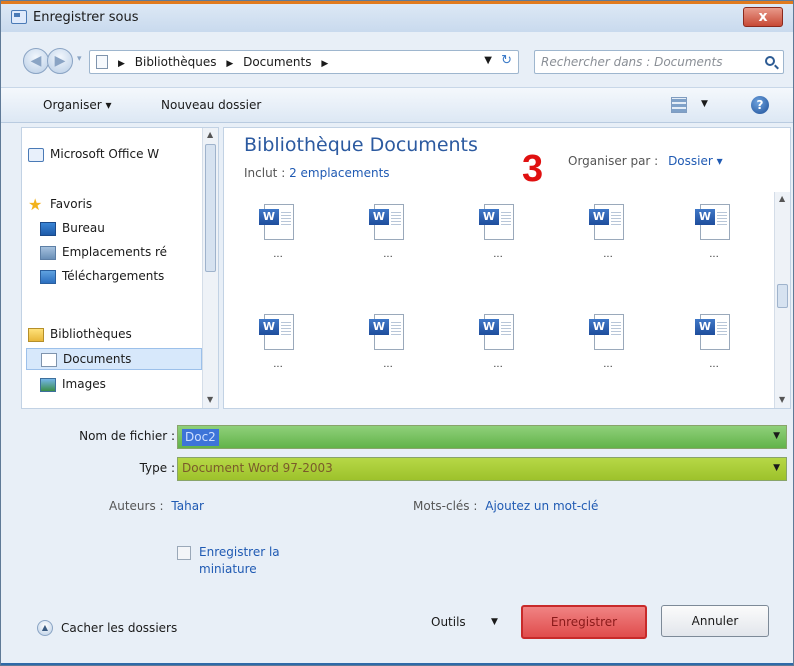  I want to click on sidebar-scrollbar: ▲ ▼, so click(210, 268).